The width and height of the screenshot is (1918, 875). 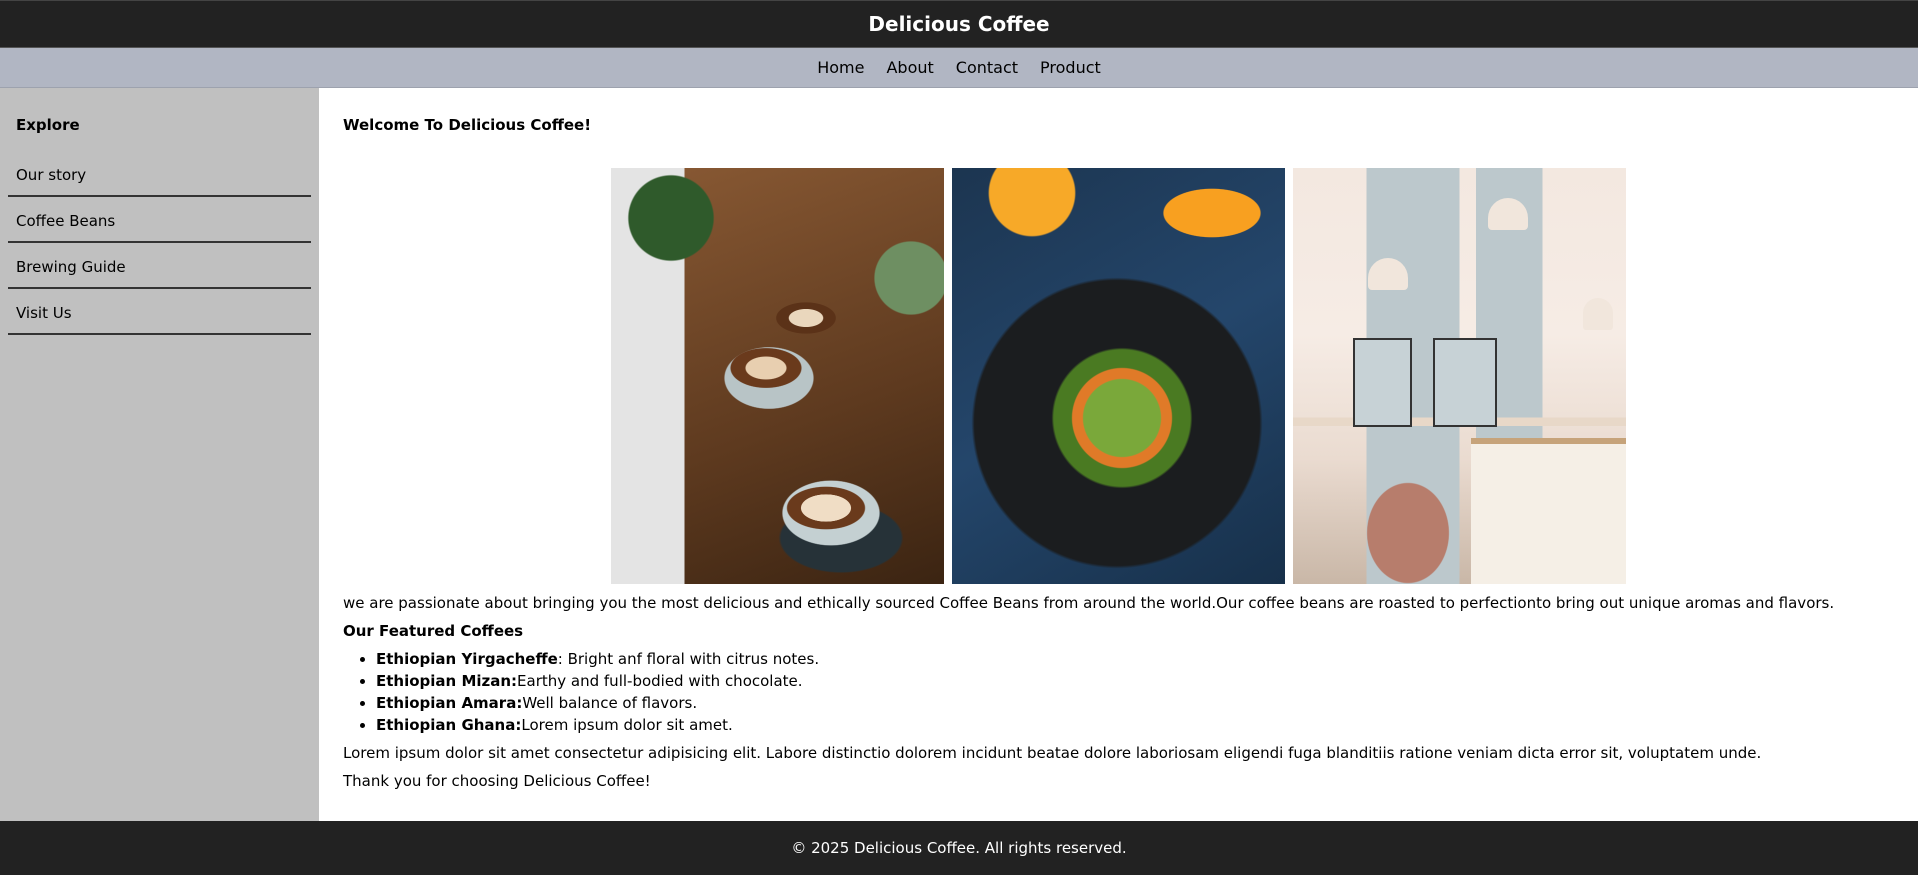 What do you see at coordinates (1135, 703) in the screenshot?
I see `list-item: Ethiopian Amara:Well balance of flavors.` at bounding box center [1135, 703].